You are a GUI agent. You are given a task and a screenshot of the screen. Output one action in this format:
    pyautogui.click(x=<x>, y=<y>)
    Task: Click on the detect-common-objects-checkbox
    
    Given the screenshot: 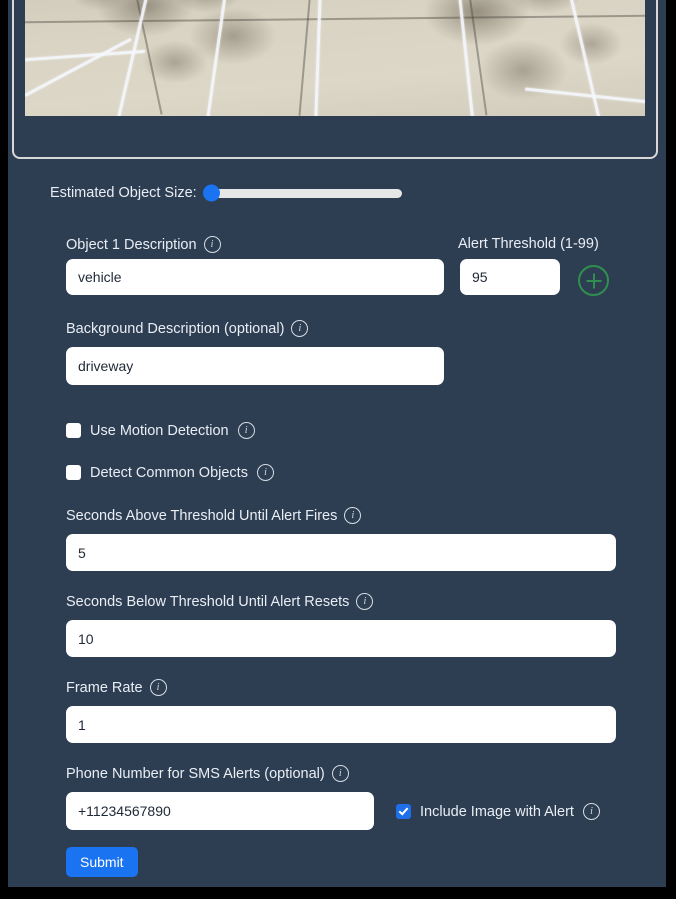 What is the action you would take?
    pyautogui.click(x=73, y=472)
    